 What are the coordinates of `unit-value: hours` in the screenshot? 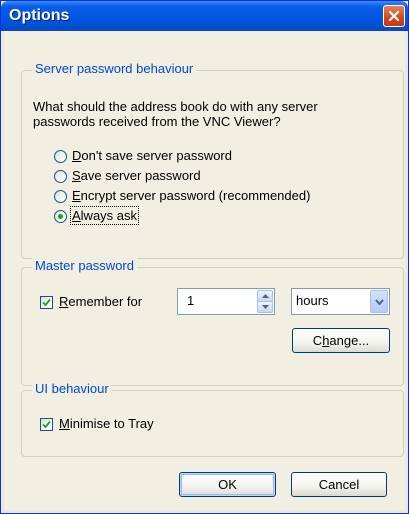 It's located at (312, 300).